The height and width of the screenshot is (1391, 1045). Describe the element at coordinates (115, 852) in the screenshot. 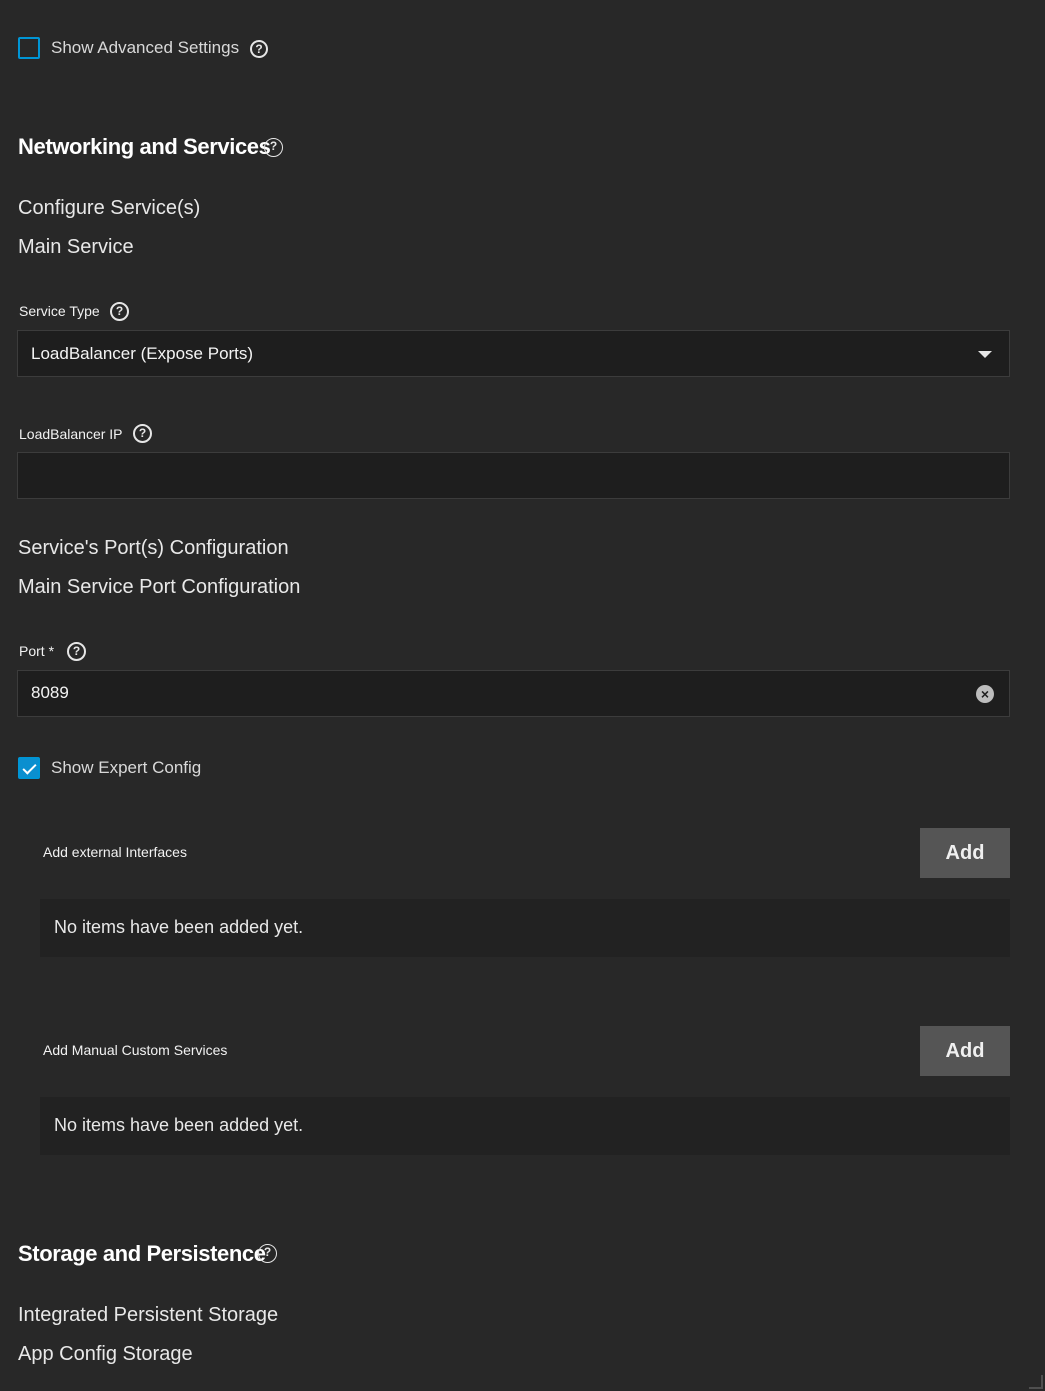

I see `external-interfaces-label: Add external Interfaces` at that location.